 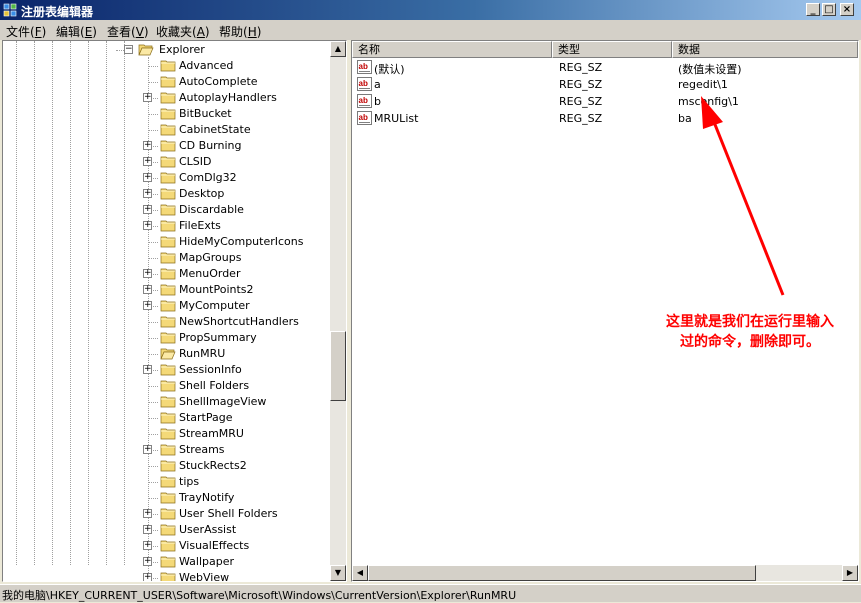 I want to click on minimize-button: _, so click(x=813, y=9).